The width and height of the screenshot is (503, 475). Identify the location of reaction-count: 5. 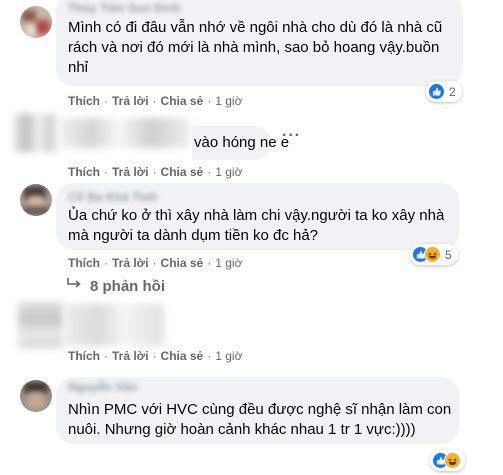
(448, 254).